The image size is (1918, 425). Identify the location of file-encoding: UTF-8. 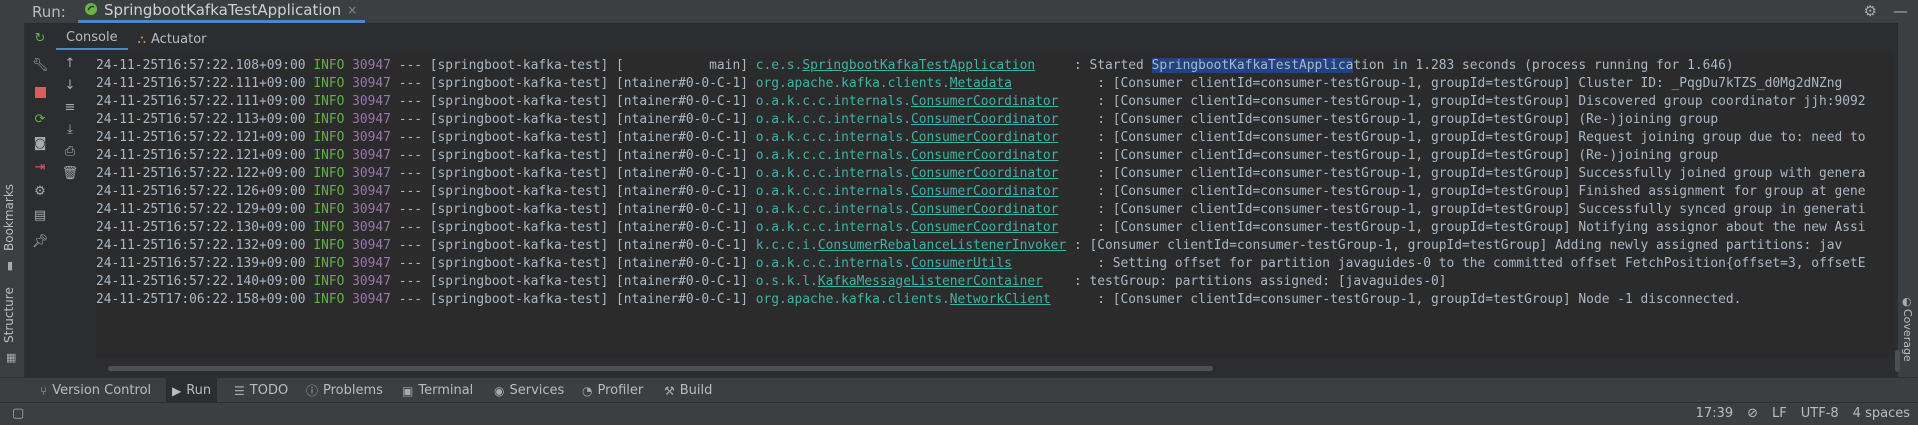
(1820, 413).